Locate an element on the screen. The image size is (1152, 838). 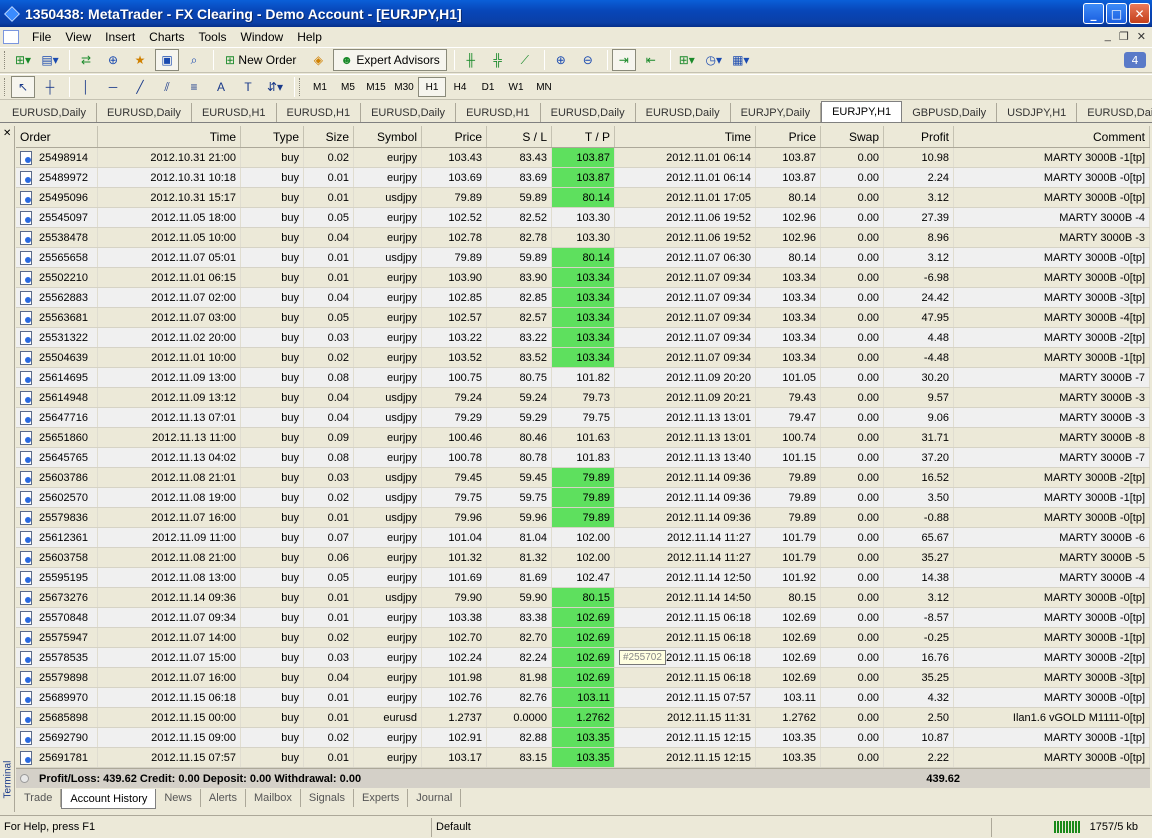
chart-tab: EURJPY,H1 is located at coordinates (862, 111).